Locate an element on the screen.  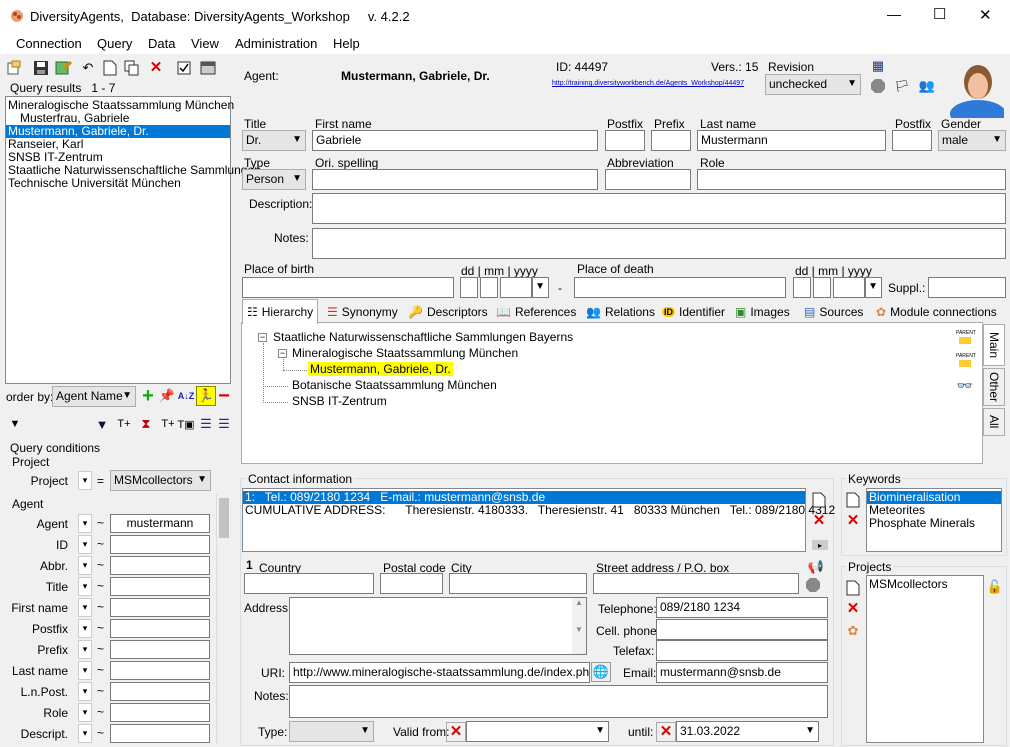
address-field: ▲ ▼ is located at coordinates (438, 626).